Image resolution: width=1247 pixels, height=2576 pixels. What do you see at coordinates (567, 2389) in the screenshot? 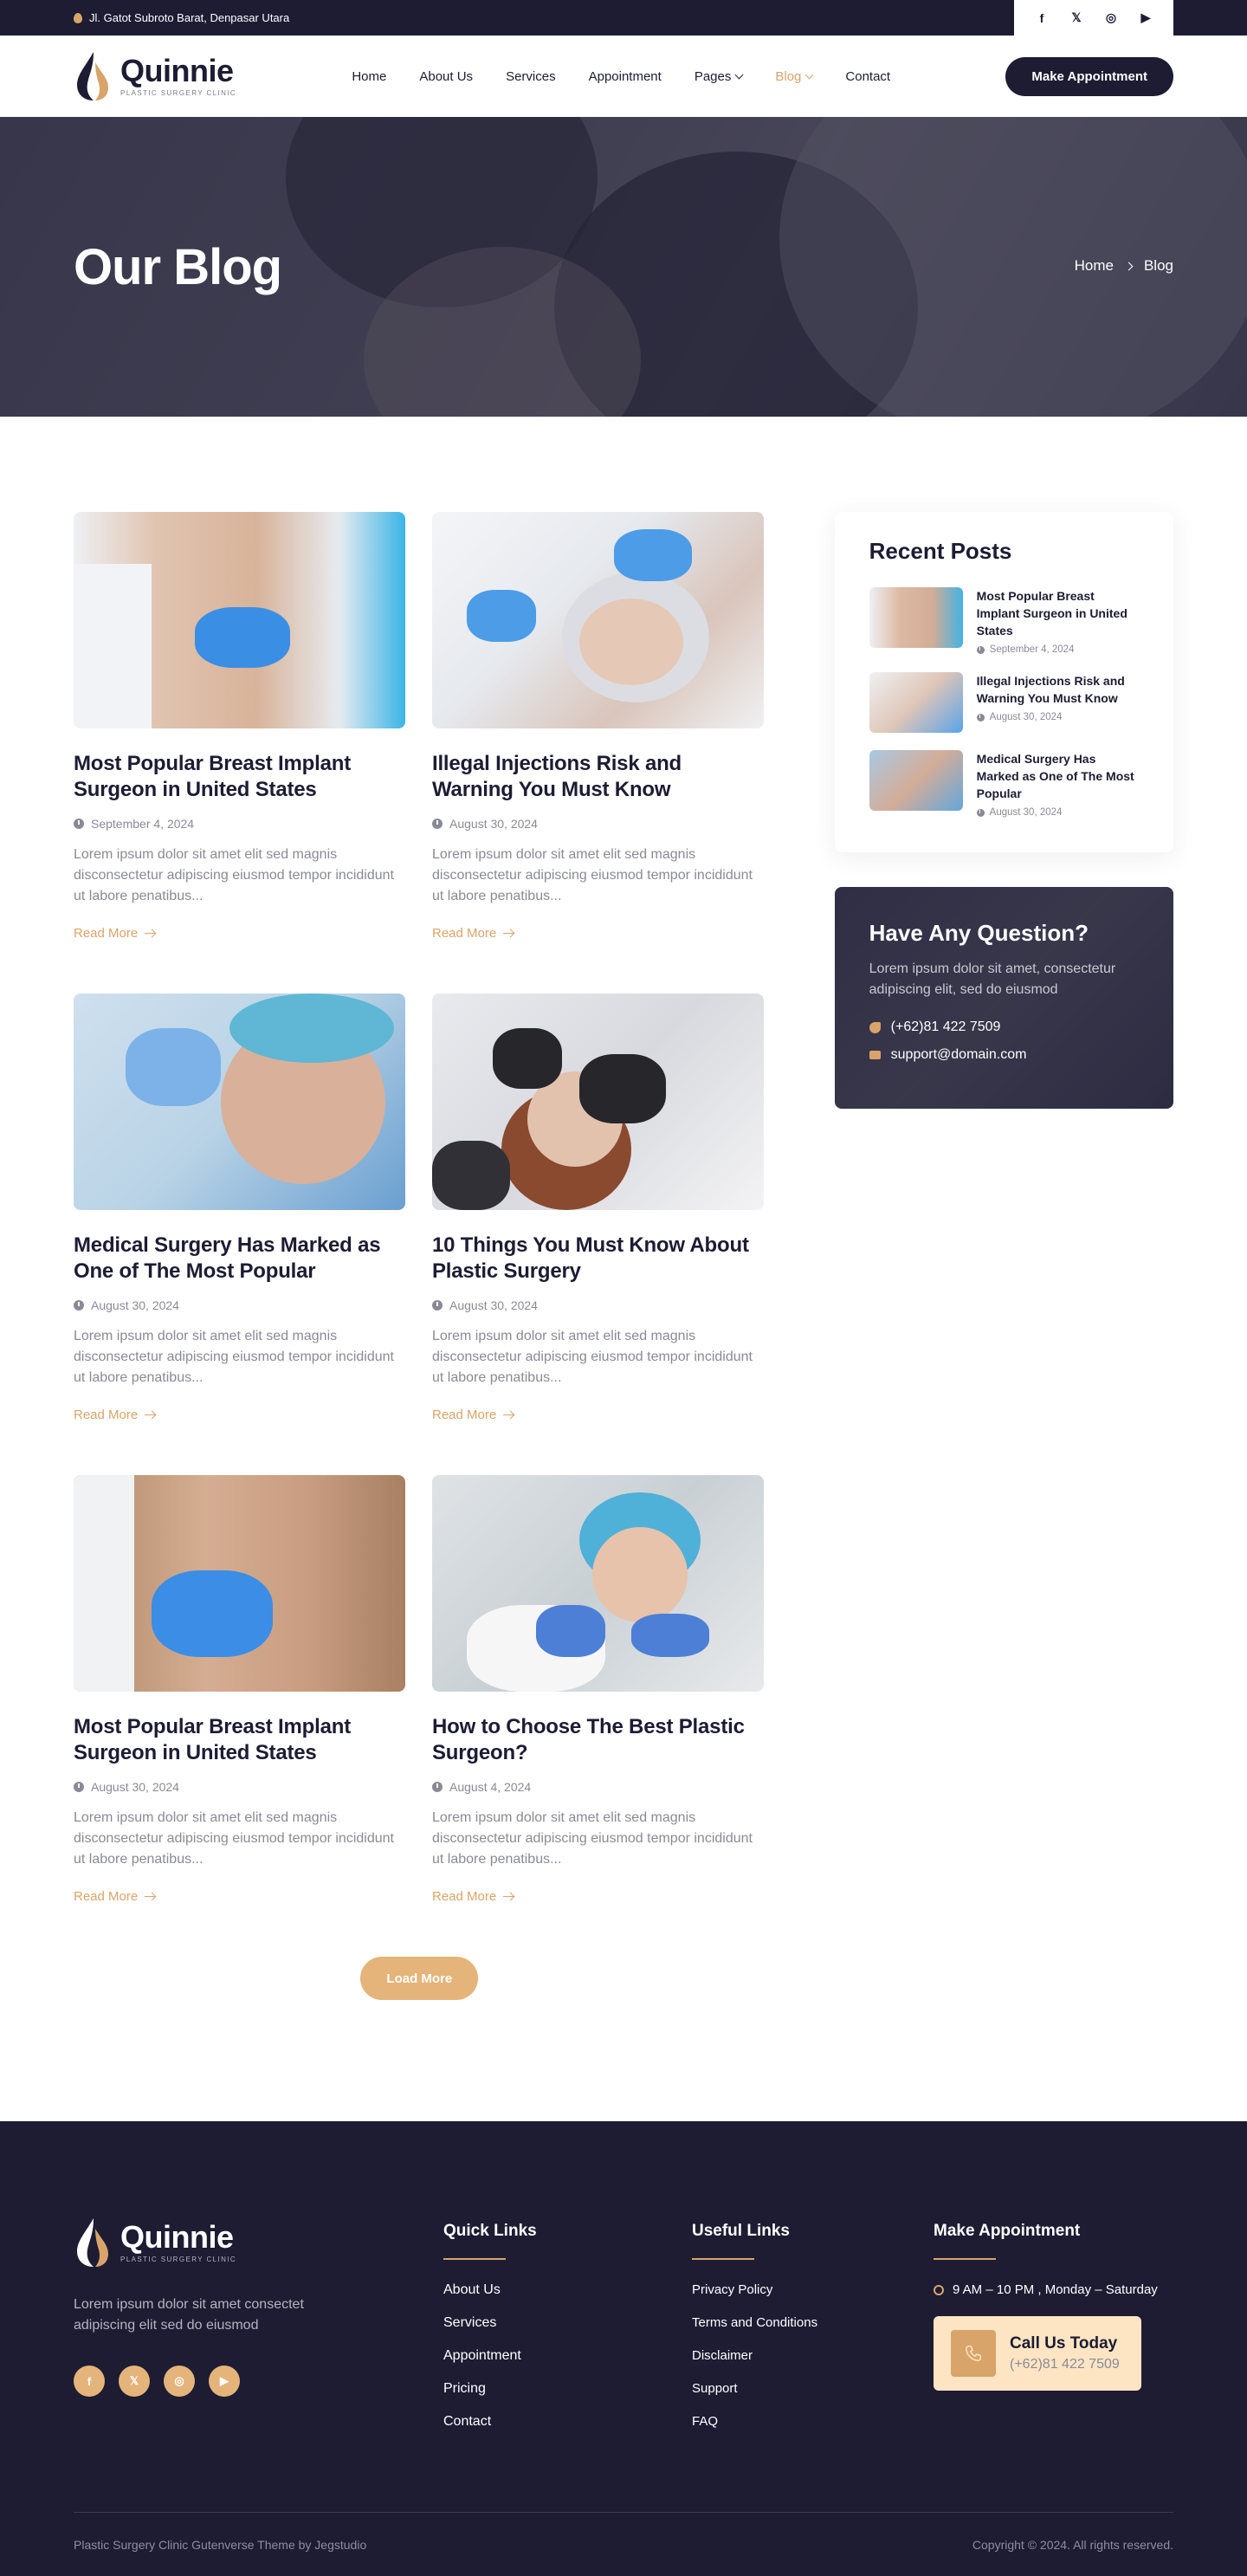
I see `footer-link-pricing: Pricing` at bounding box center [567, 2389].